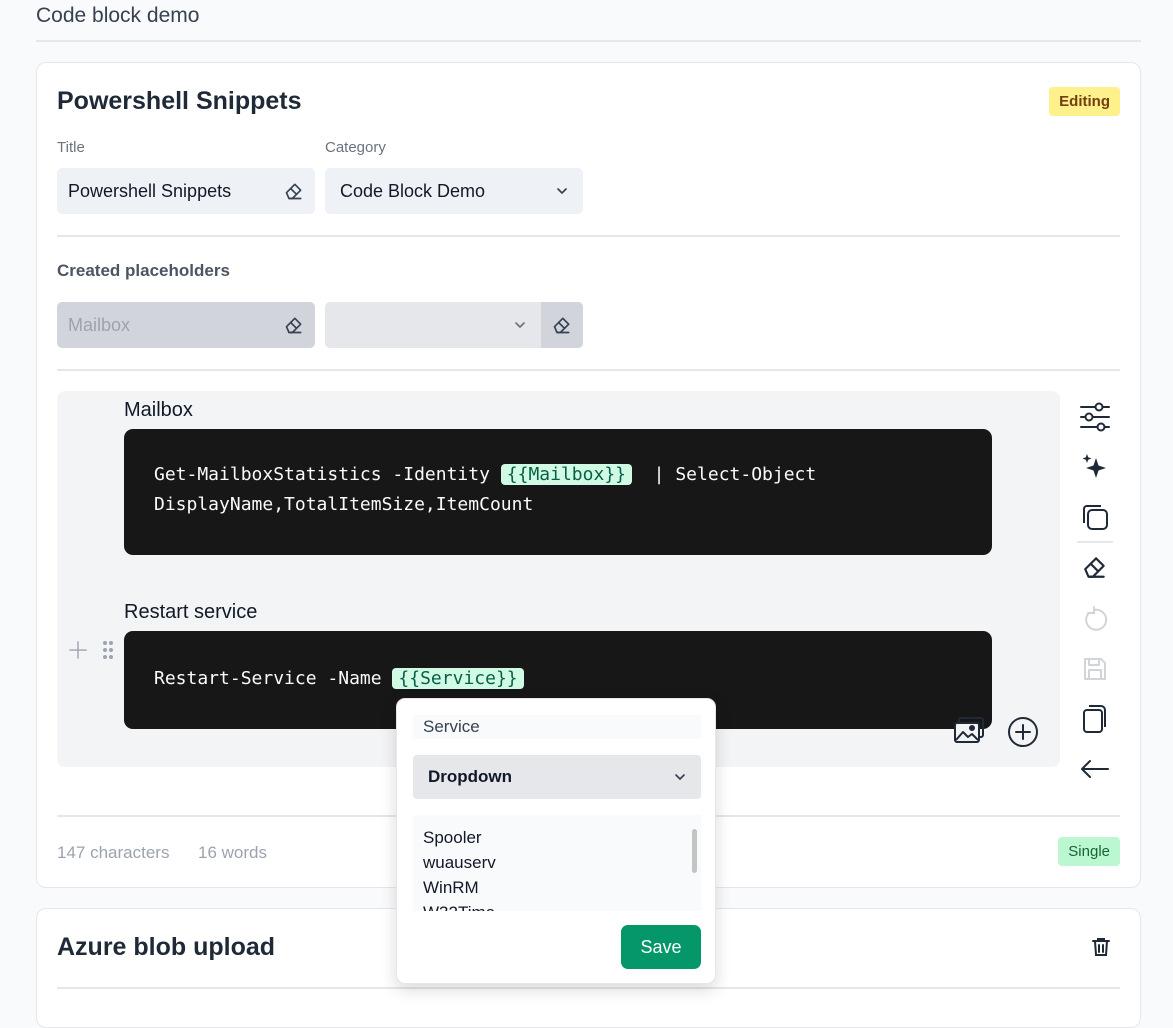 This screenshot has height=1028, width=1173. I want to click on add-circle-icon, so click(1023, 734).